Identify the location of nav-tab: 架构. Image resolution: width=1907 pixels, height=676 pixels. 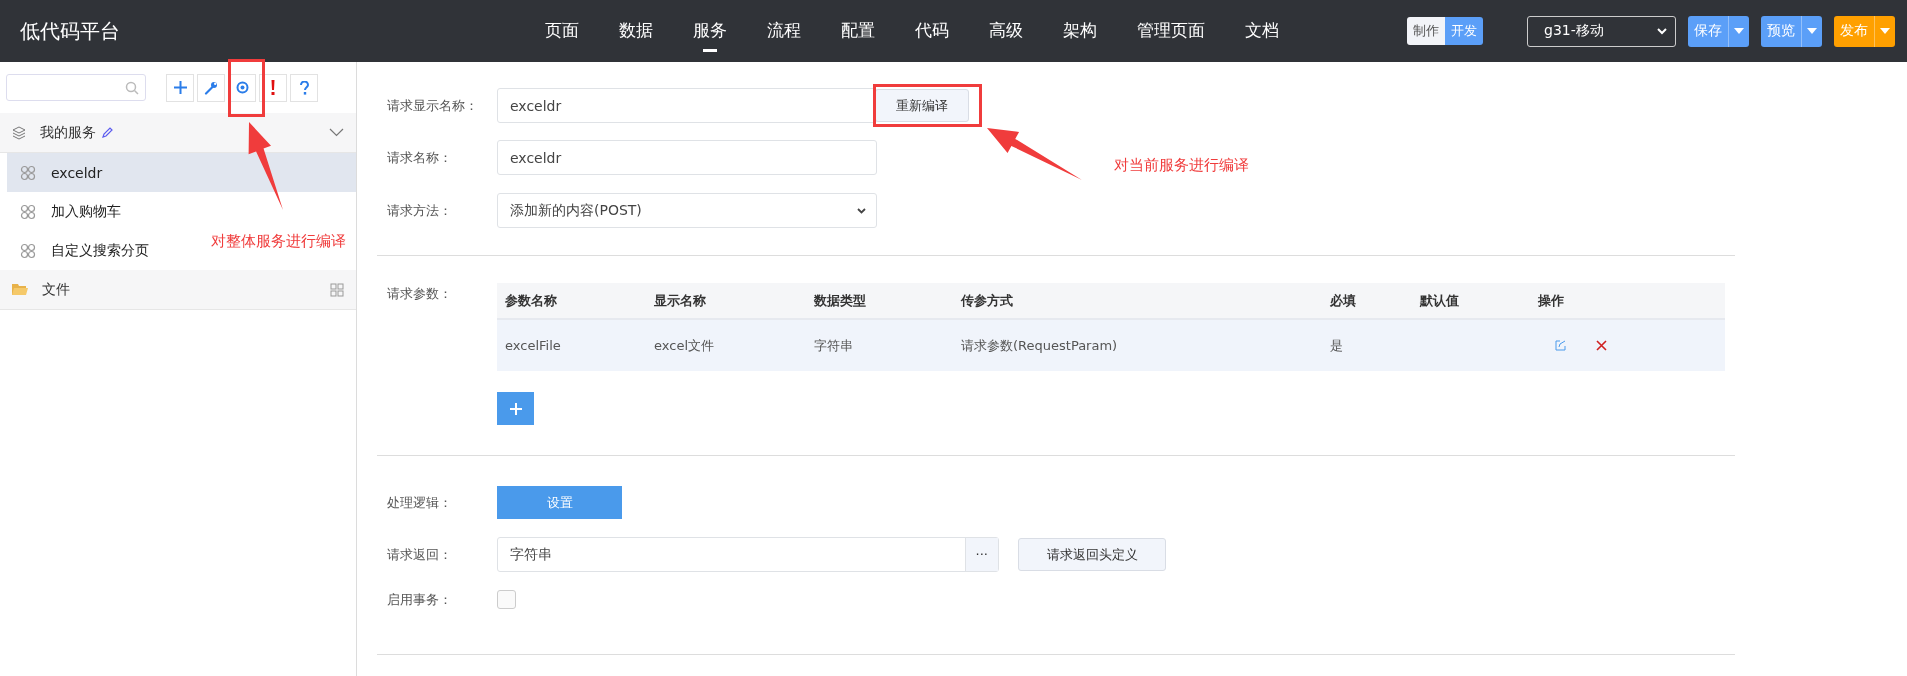
(1080, 31).